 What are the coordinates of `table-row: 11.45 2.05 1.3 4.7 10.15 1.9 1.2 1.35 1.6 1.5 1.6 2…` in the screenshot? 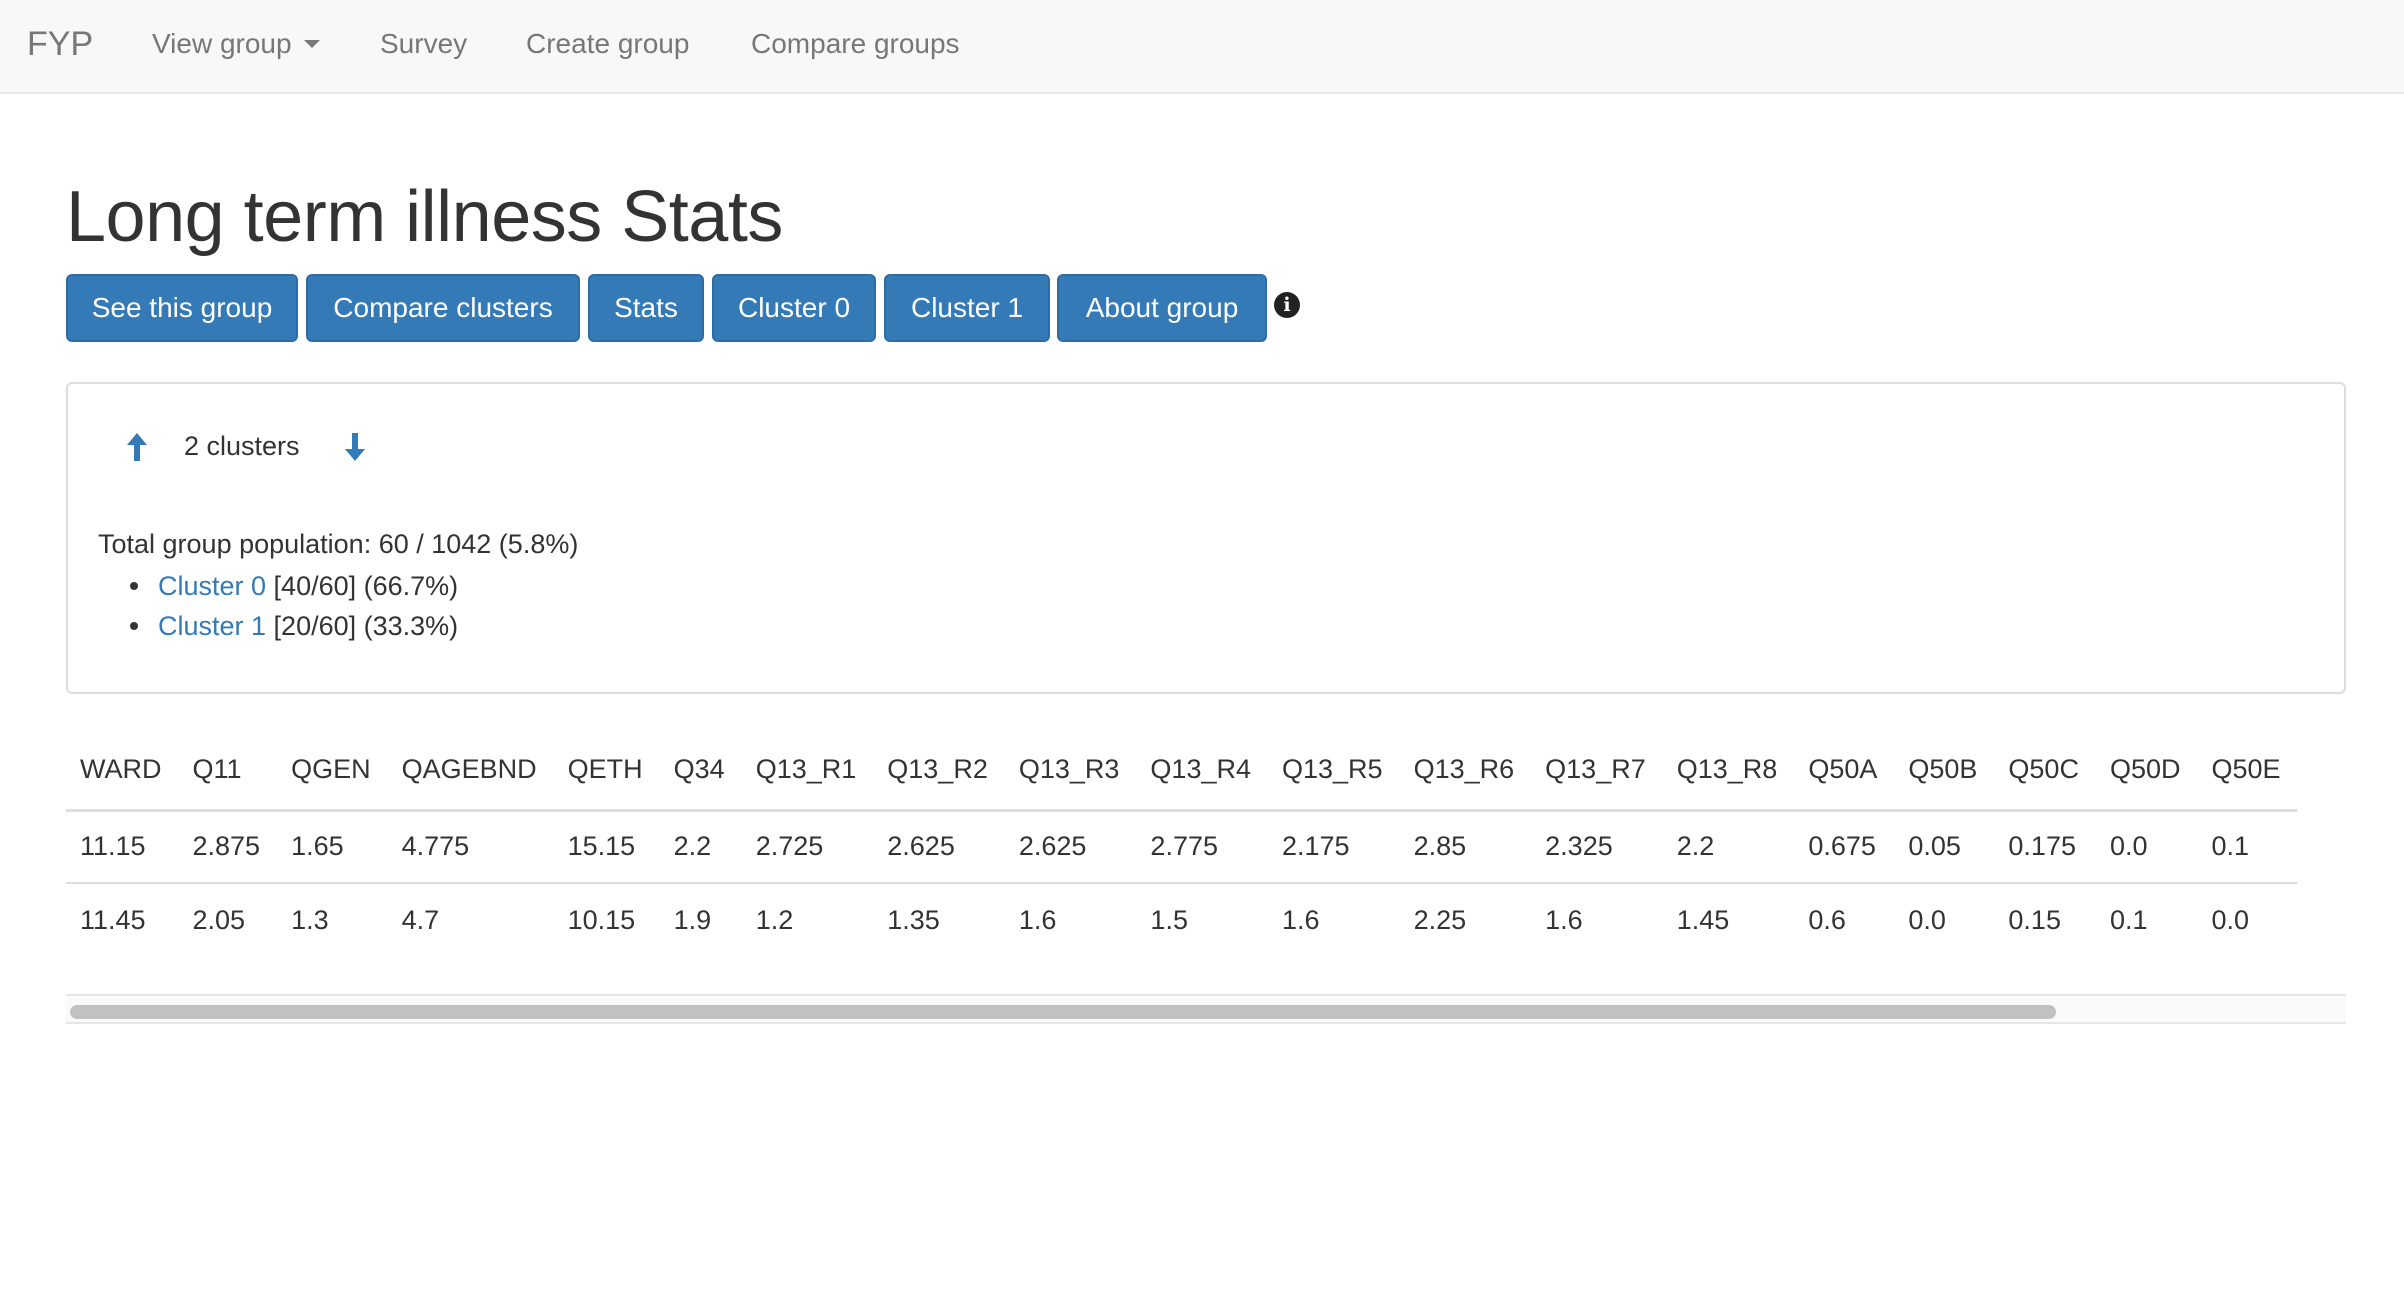 It's located at (1181, 919).